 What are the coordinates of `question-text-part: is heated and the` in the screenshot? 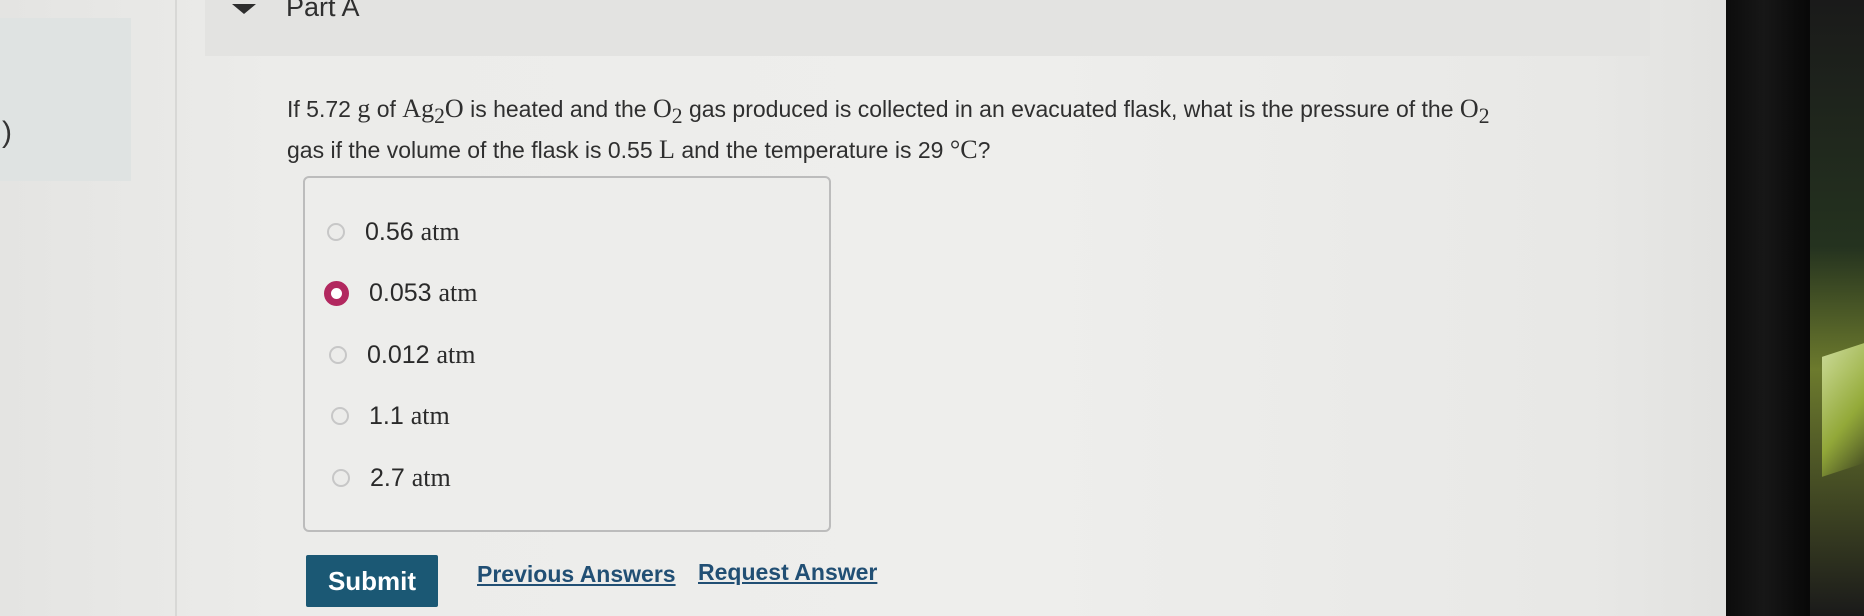 It's located at (558, 109).